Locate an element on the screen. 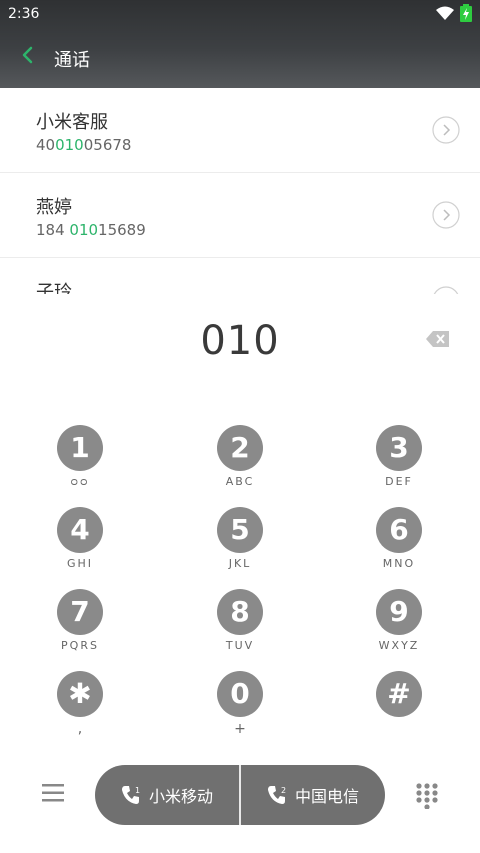 Image resolution: width=480 pixels, height=853 pixels. dial-key-6: 6 MNO is located at coordinates (399, 539).